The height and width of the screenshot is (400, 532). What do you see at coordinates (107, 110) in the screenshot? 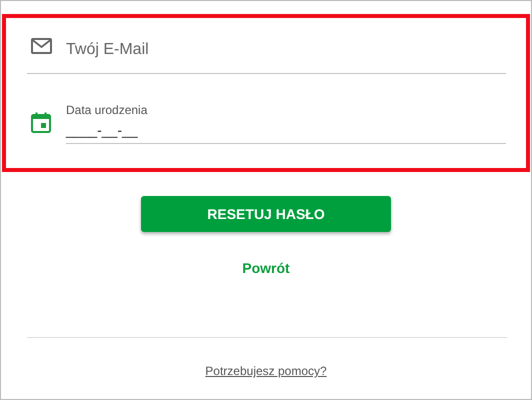
I see `field-label: Data urodzenia` at bounding box center [107, 110].